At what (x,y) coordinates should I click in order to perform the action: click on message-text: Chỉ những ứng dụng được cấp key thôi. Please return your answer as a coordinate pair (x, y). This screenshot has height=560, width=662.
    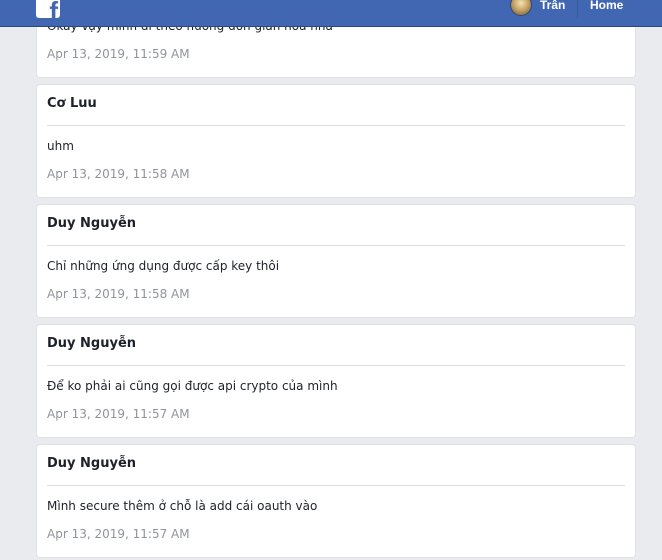
    Looking at the image, I should click on (163, 266).